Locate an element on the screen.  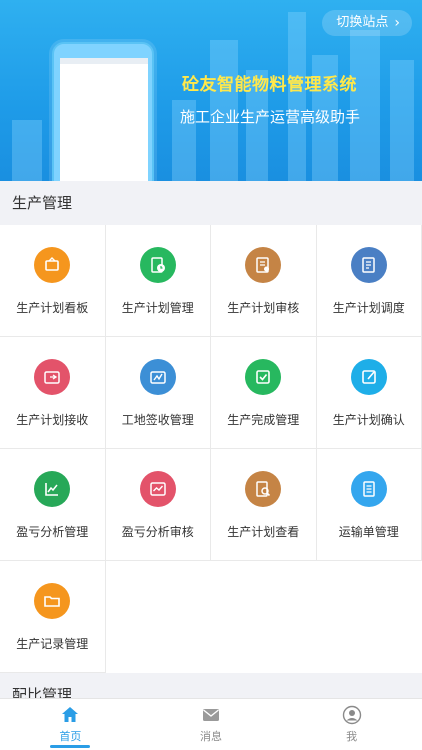
banner-subtitle: 施工企业生产运营高级助手 is located at coordinates (270, 117).